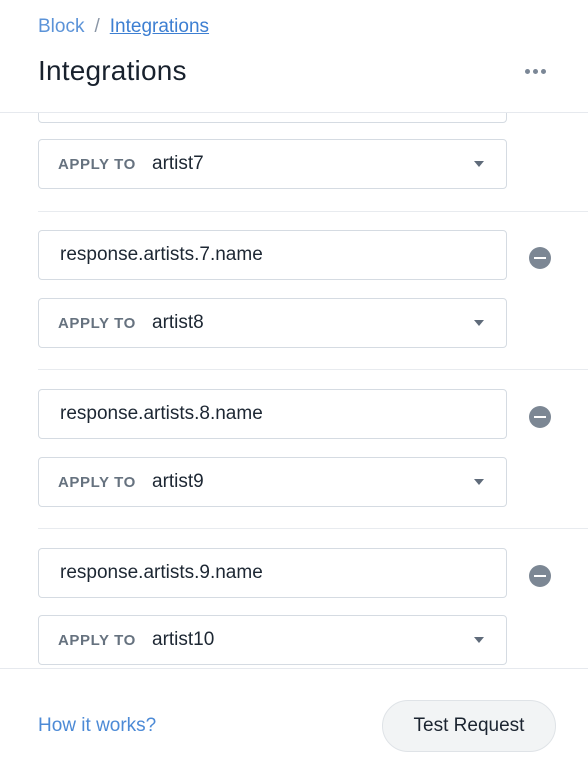  What do you see at coordinates (272, 255) in the screenshot?
I see `response-path-input: response.artists.7.name` at bounding box center [272, 255].